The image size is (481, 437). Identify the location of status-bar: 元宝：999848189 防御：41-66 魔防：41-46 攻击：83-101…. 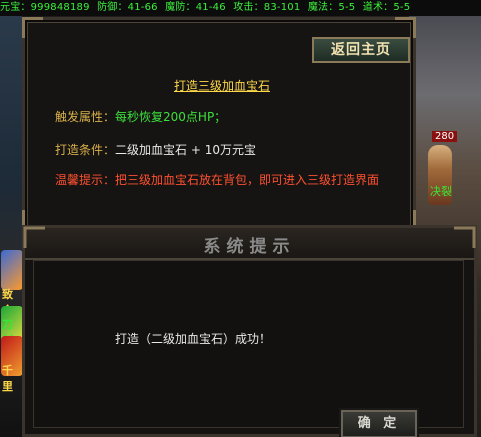
(240, 8).